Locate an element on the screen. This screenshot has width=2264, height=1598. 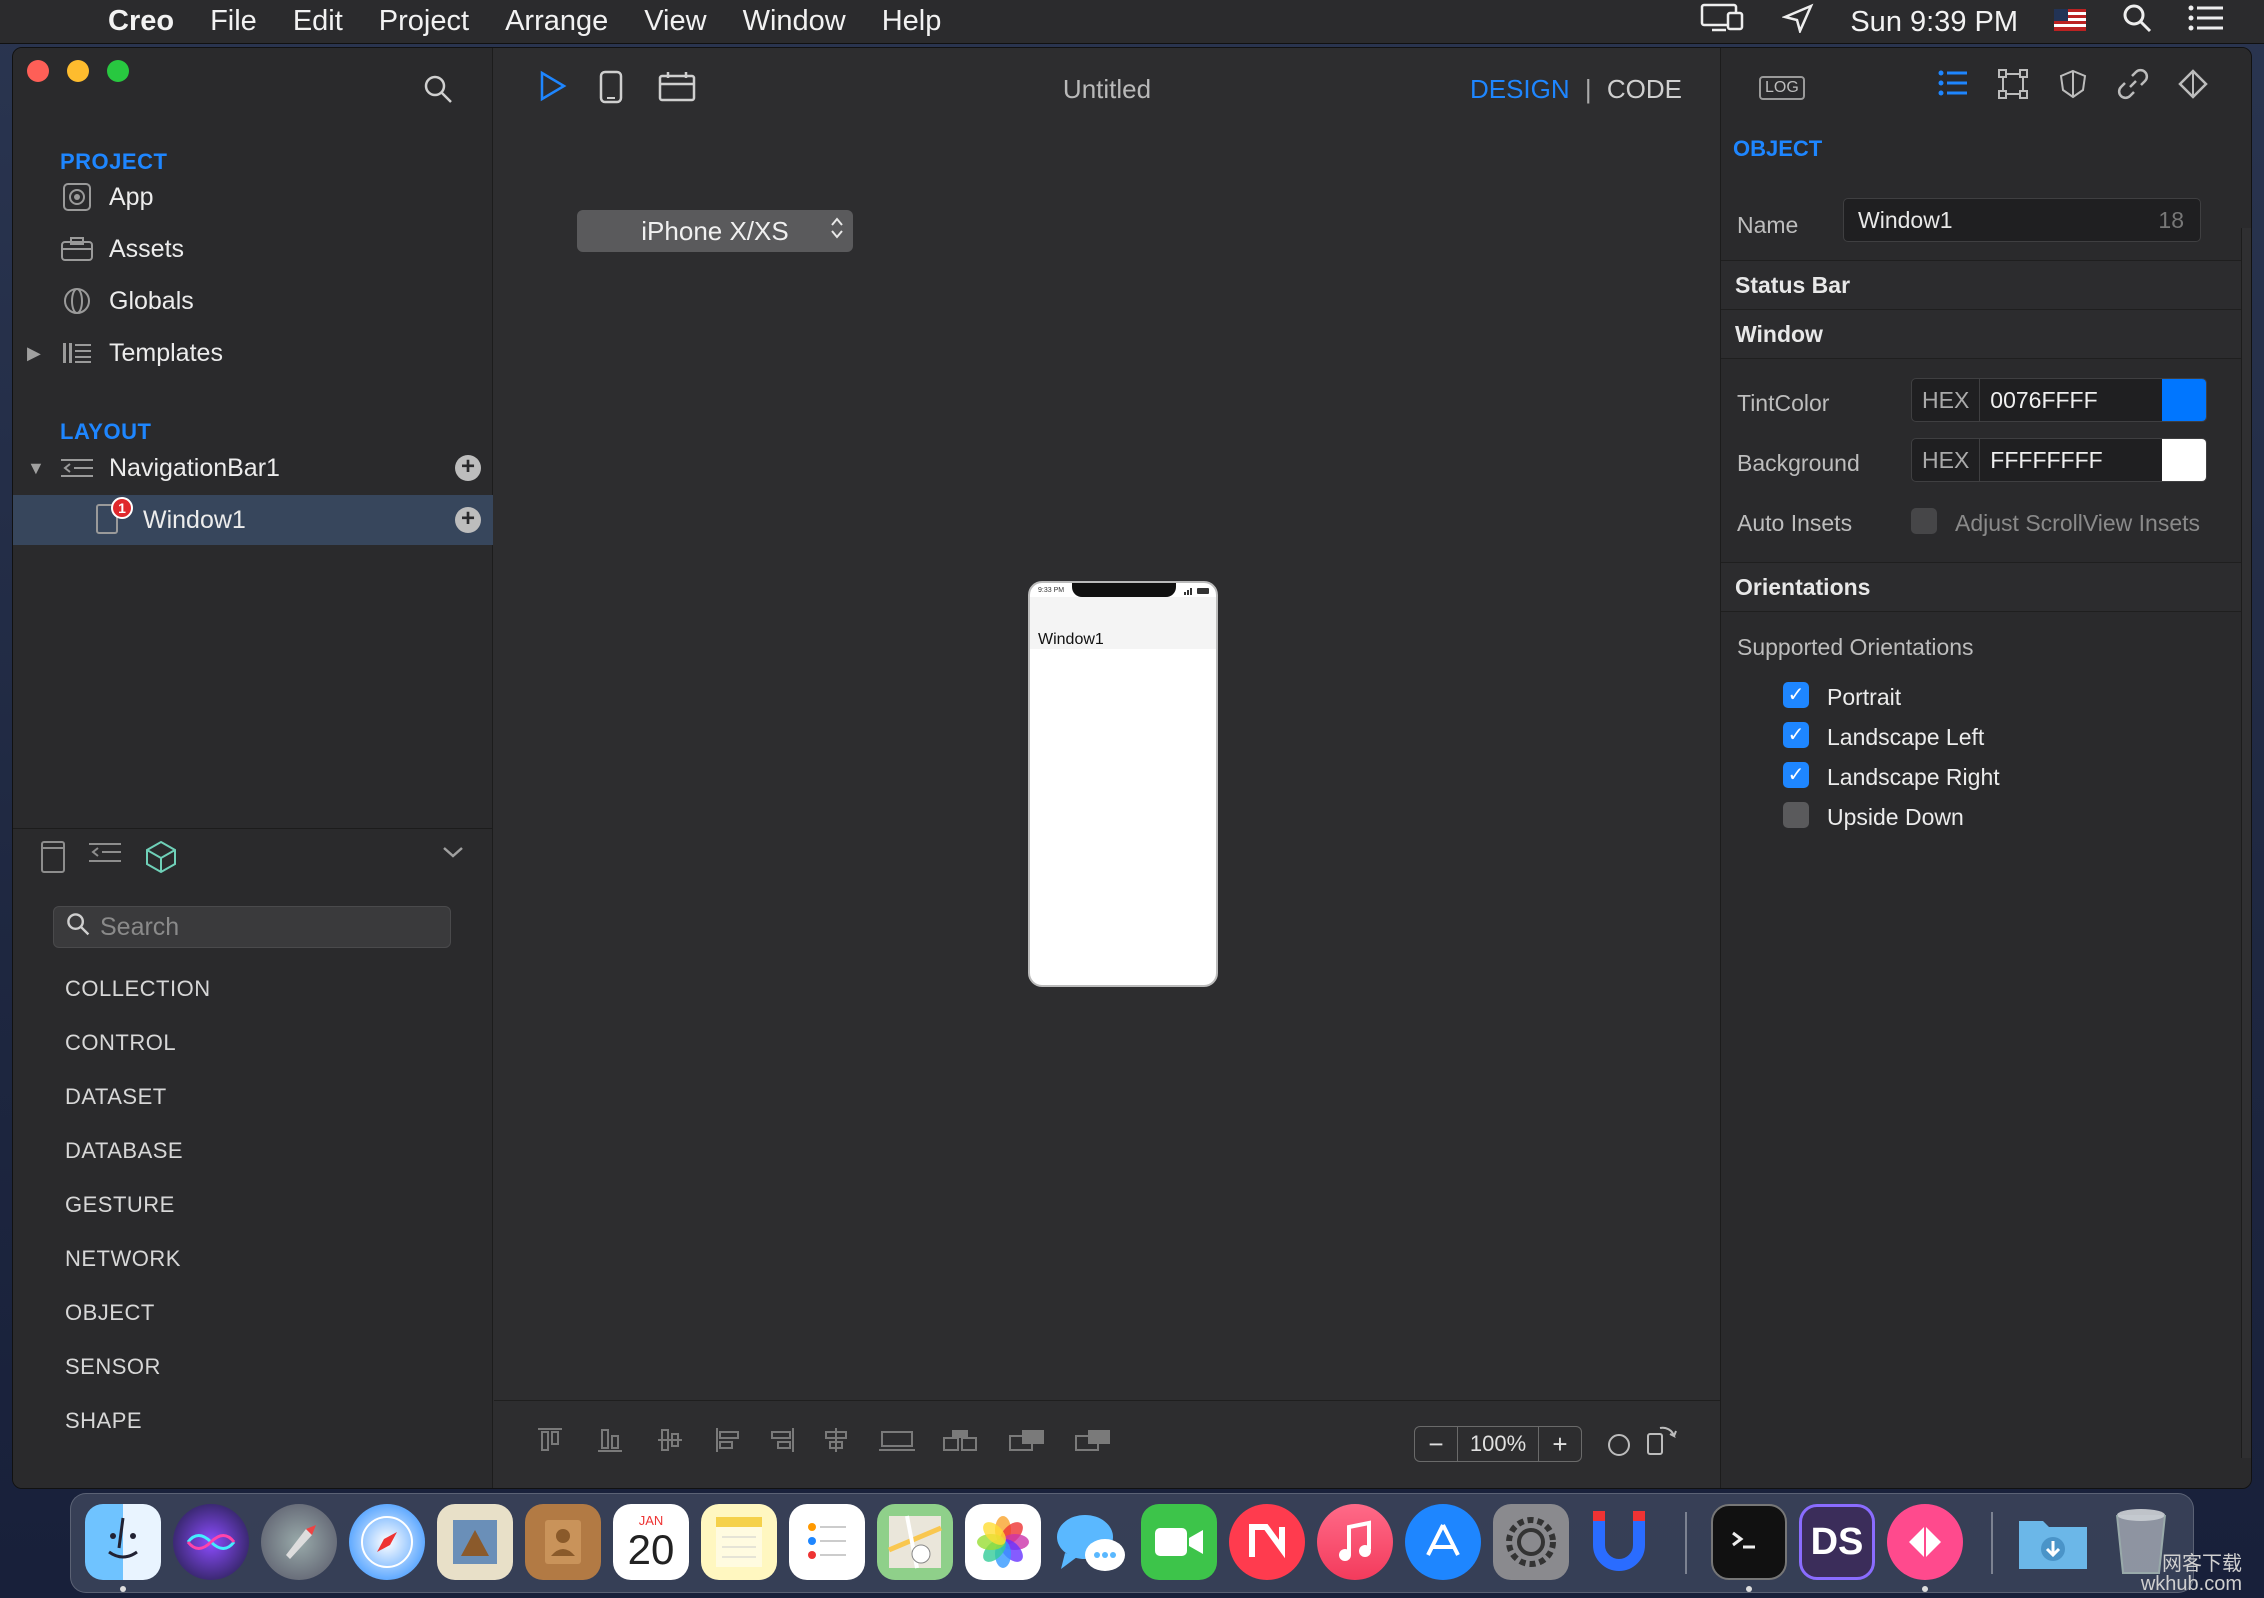
layout-item-navigationbar1: ▼ NavigationBar1 + is located at coordinates (253, 468).